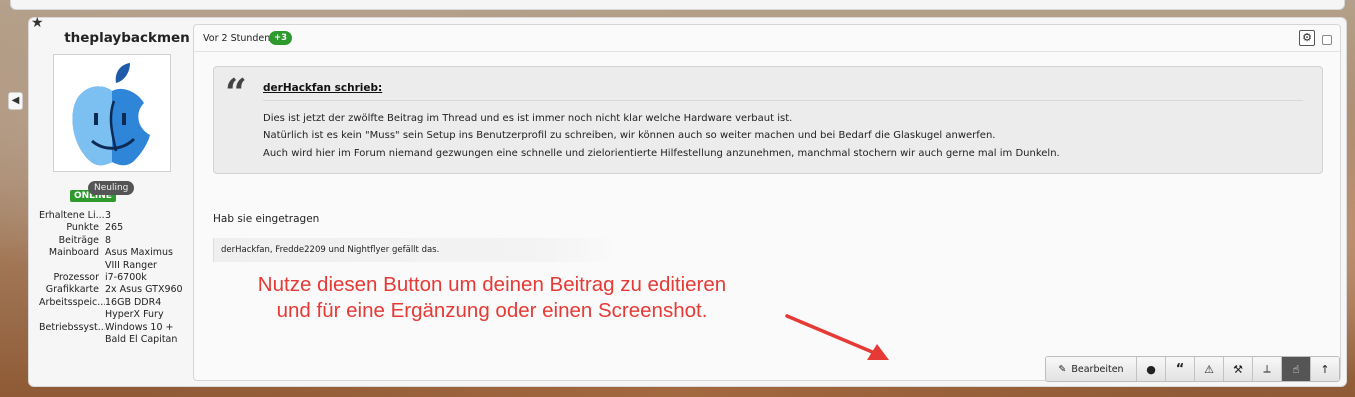 The image size is (1355, 397). I want to click on star-icon: ★, so click(37, 23).